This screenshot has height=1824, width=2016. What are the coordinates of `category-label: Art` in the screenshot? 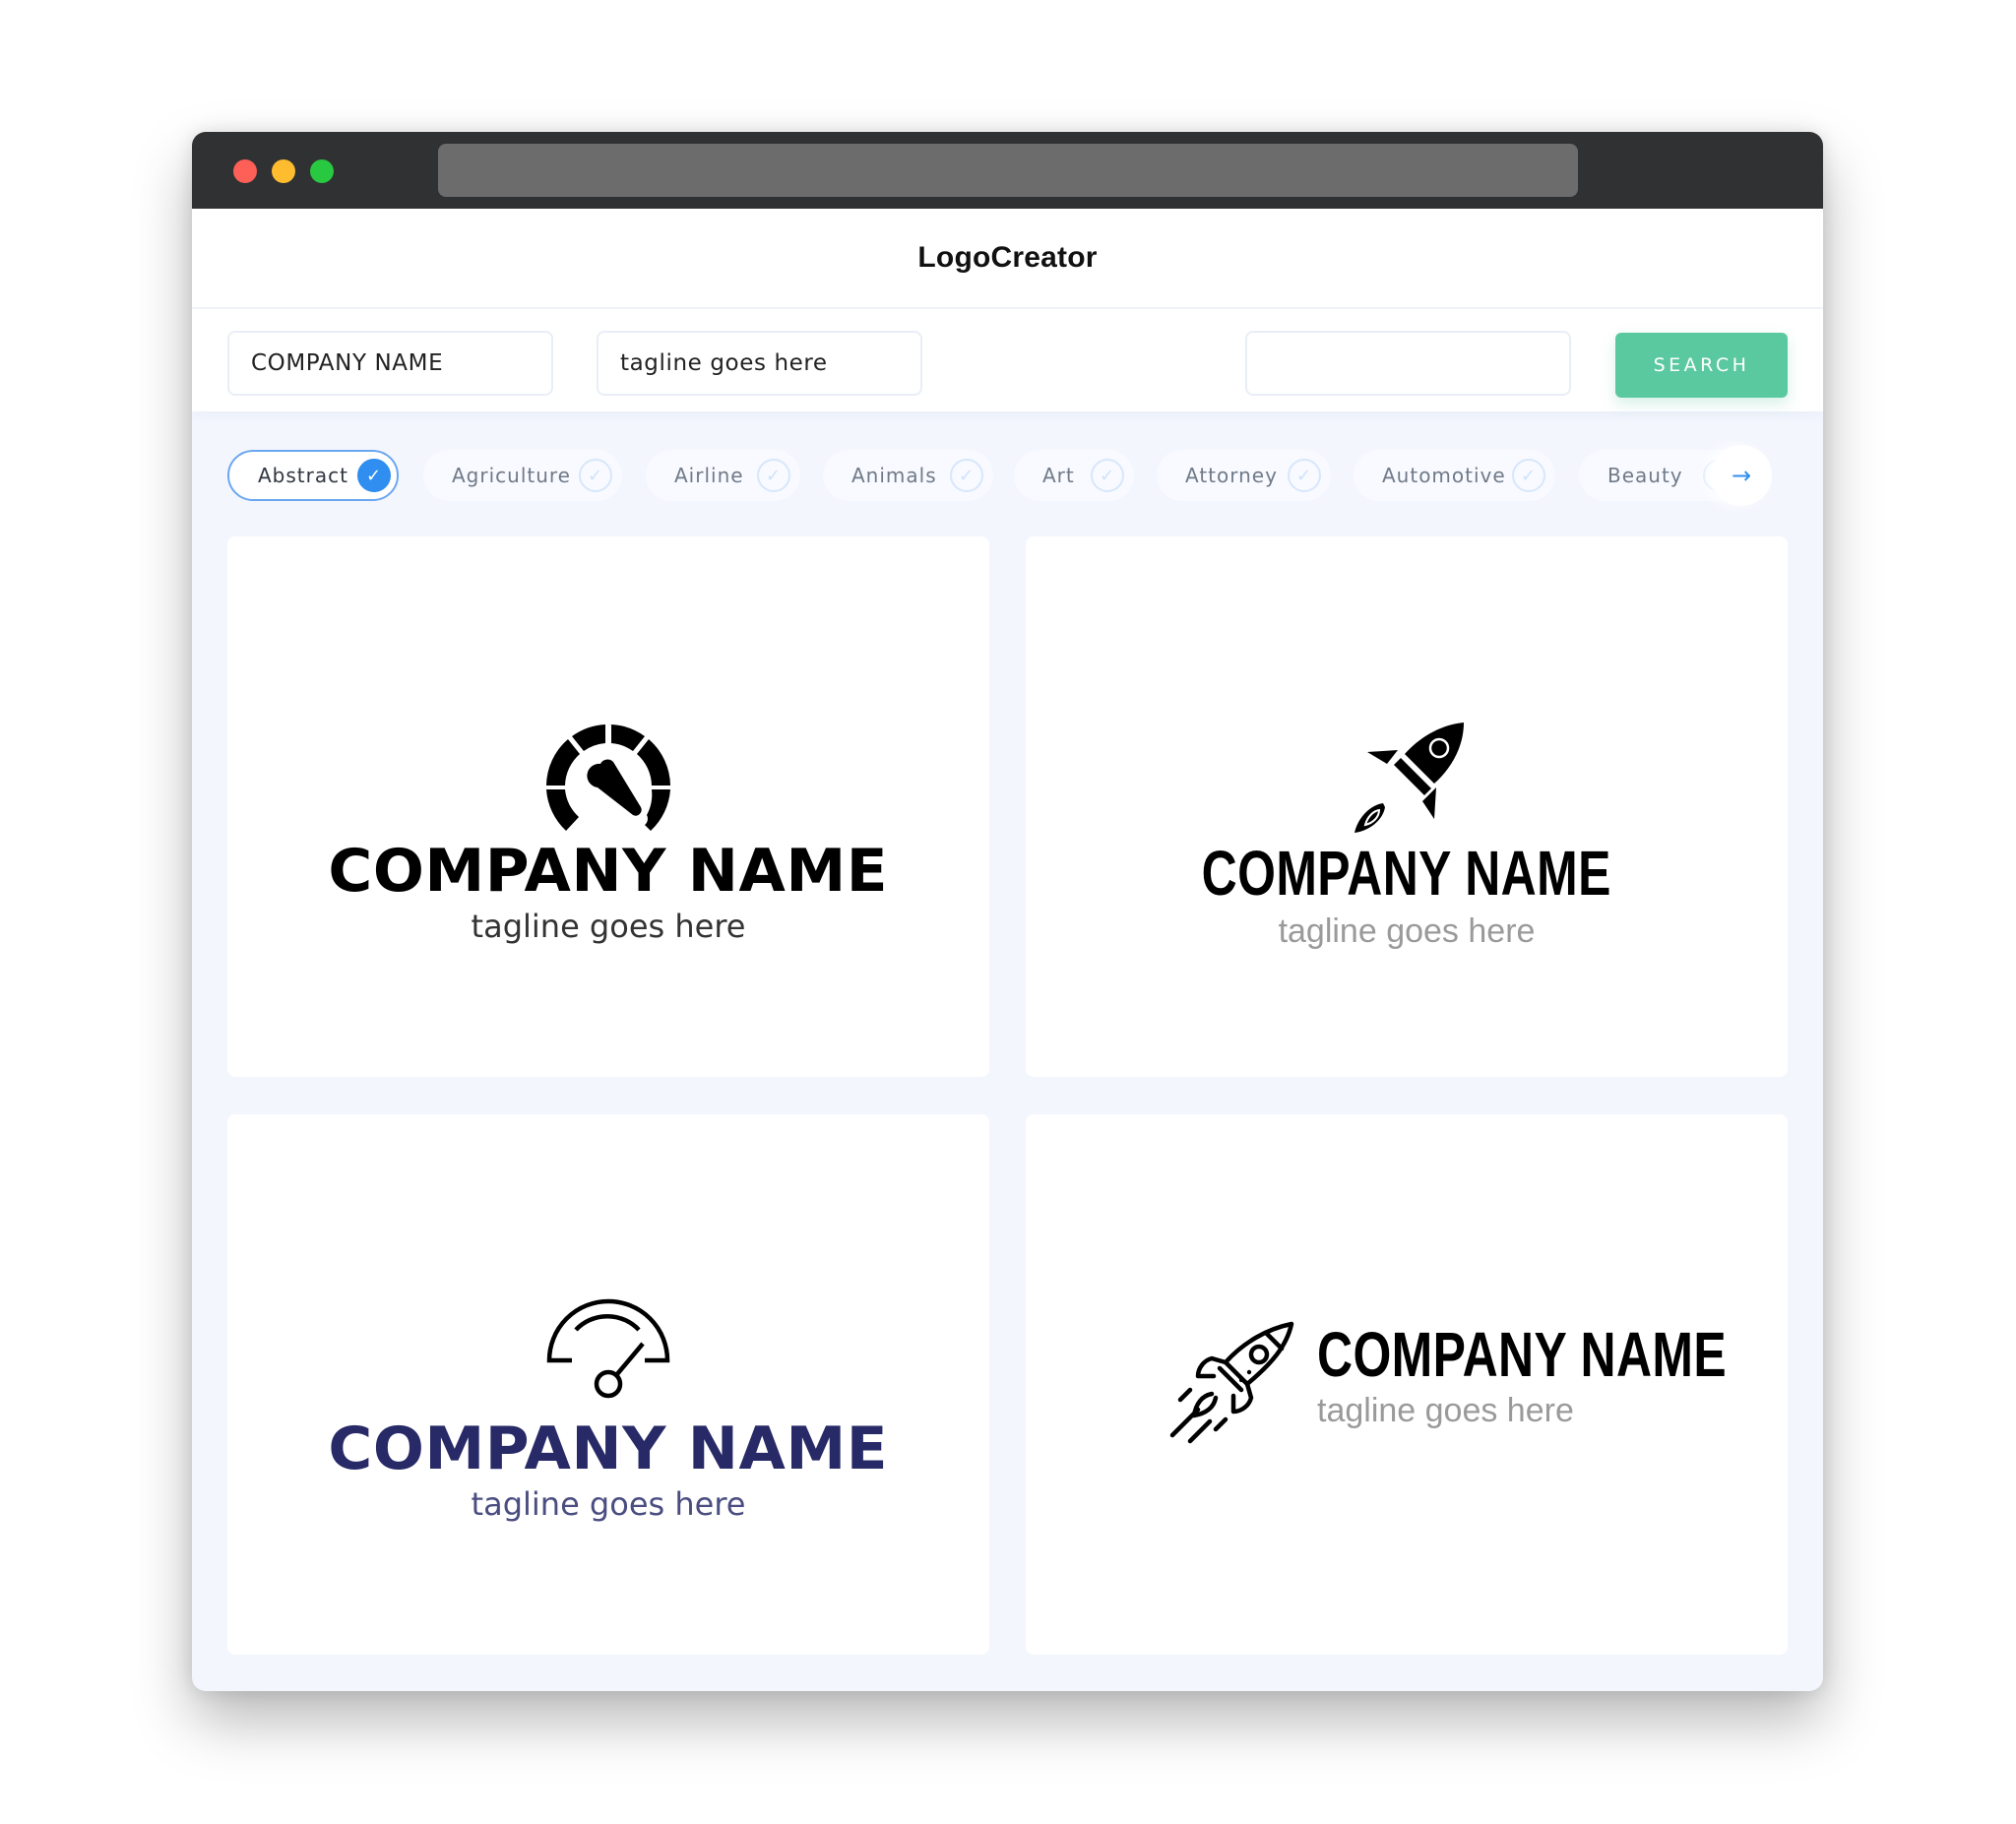 It's located at (1058, 475).